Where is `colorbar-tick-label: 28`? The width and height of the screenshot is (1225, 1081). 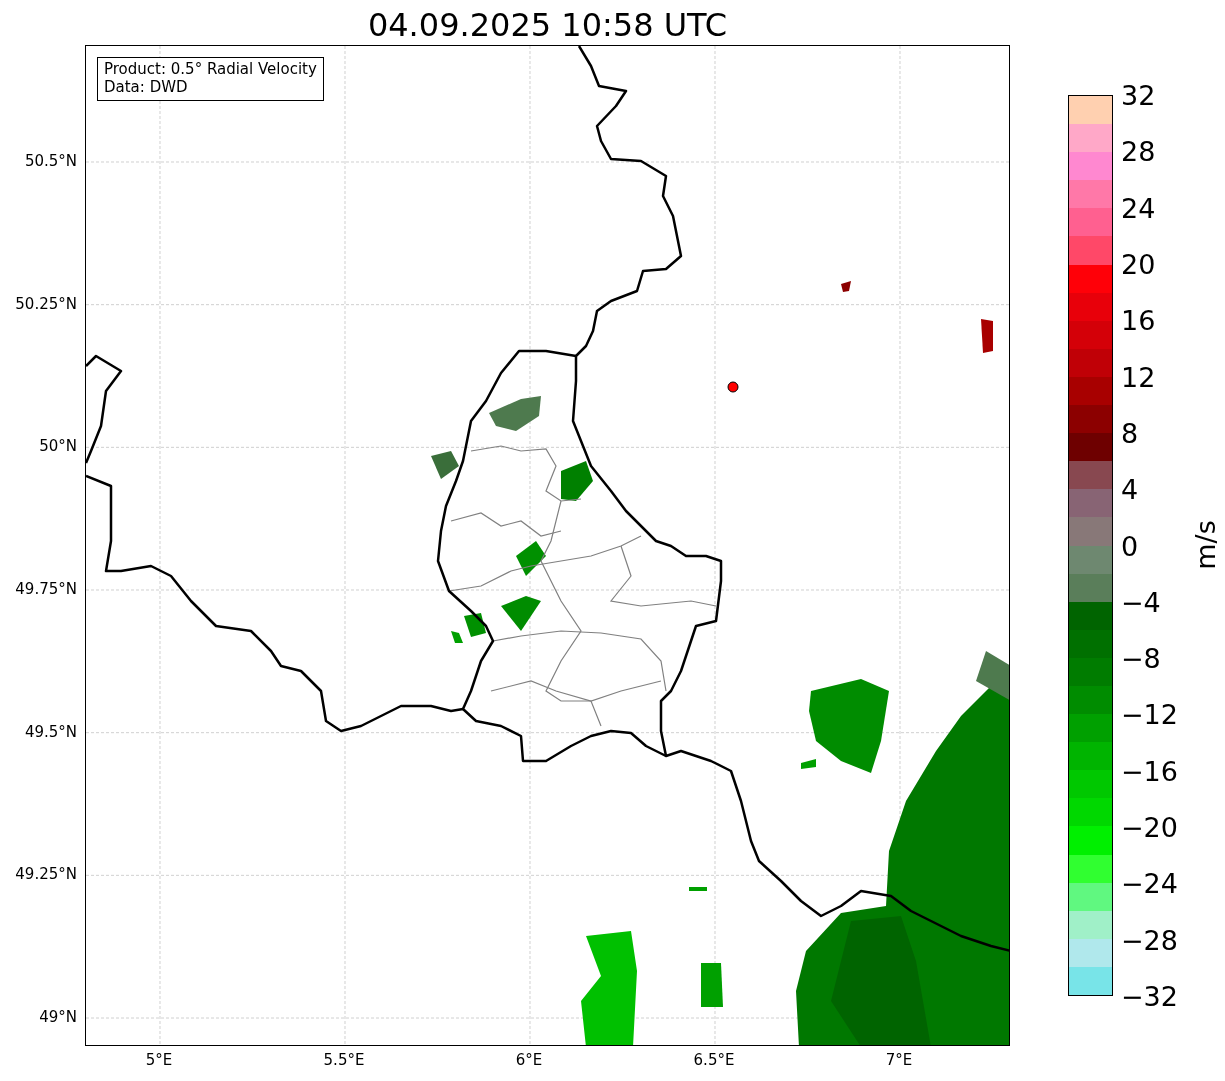
colorbar-tick-label: 28 is located at coordinates (1138, 151).